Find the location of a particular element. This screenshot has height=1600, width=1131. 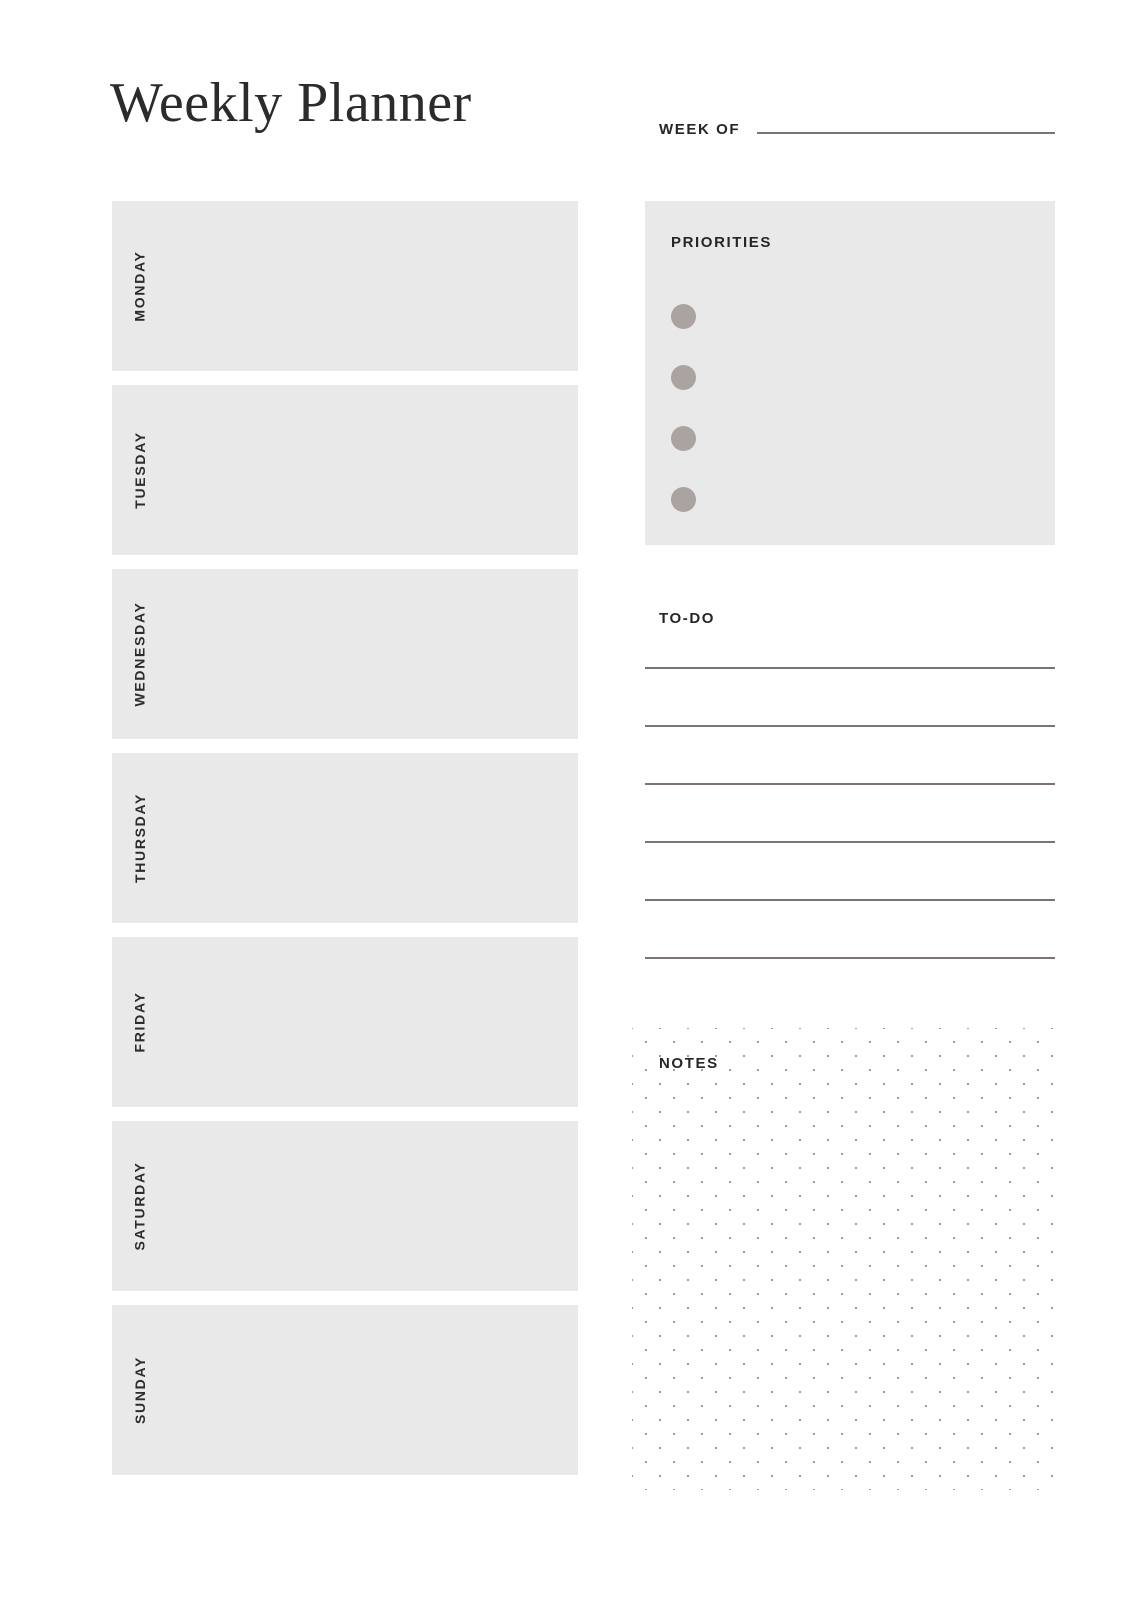

day-label-sunday: SUNDAY is located at coordinates (140, 1390).